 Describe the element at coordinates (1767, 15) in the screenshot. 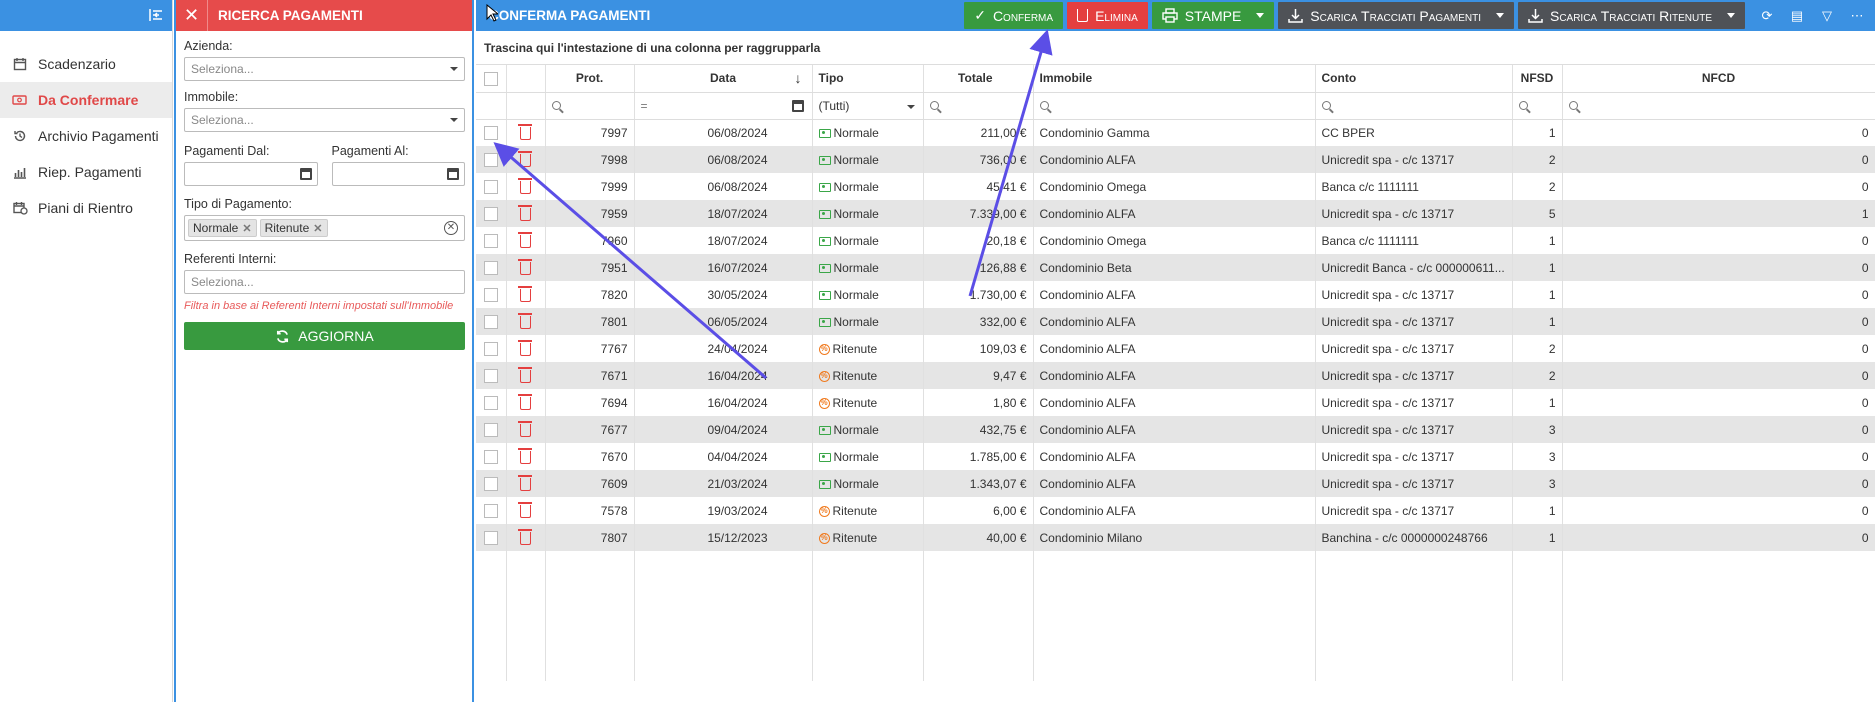

I see `refresh-icon: ⟳` at that location.